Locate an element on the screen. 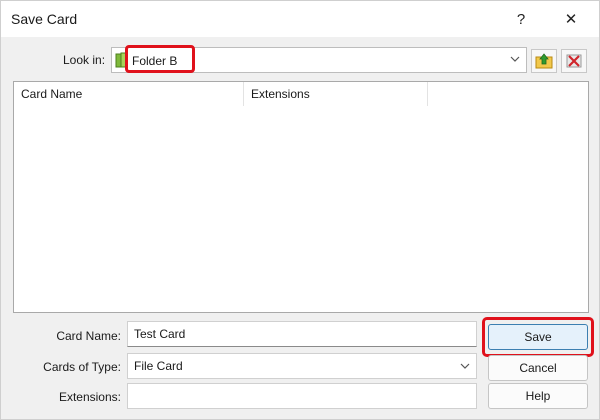  dialog-title: Save Card is located at coordinates (44, 19).